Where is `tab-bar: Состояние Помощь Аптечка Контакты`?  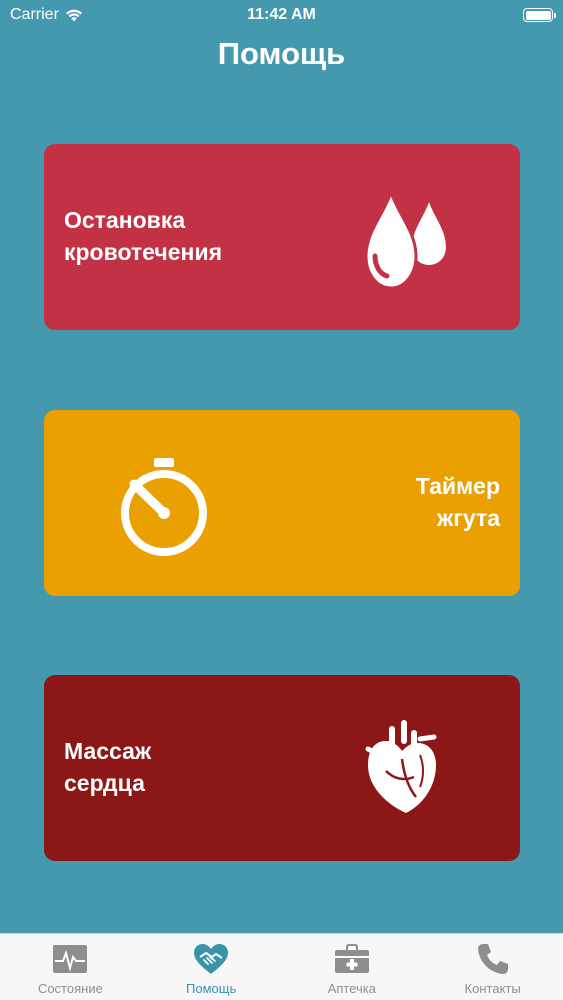
tab-bar: Состояние Помощь Аптечка Контакты is located at coordinates (281, 966).